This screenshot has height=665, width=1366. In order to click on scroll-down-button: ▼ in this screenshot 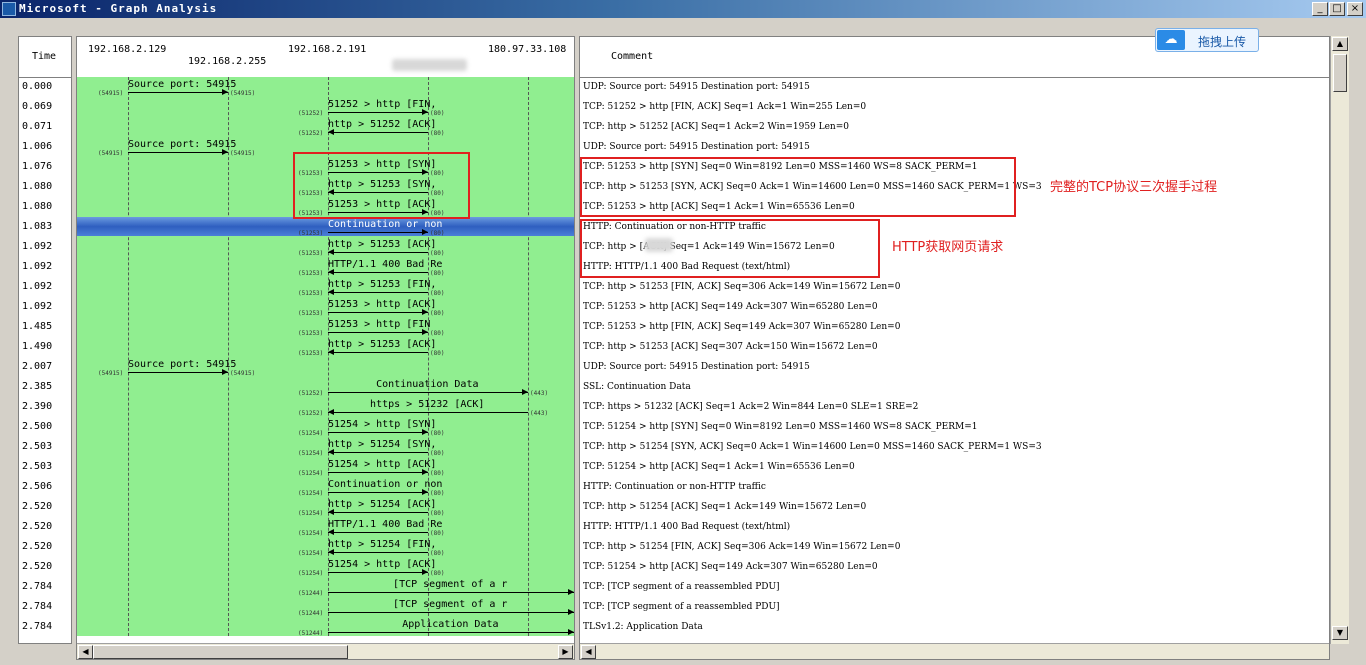, I will do `click(1340, 633)`.